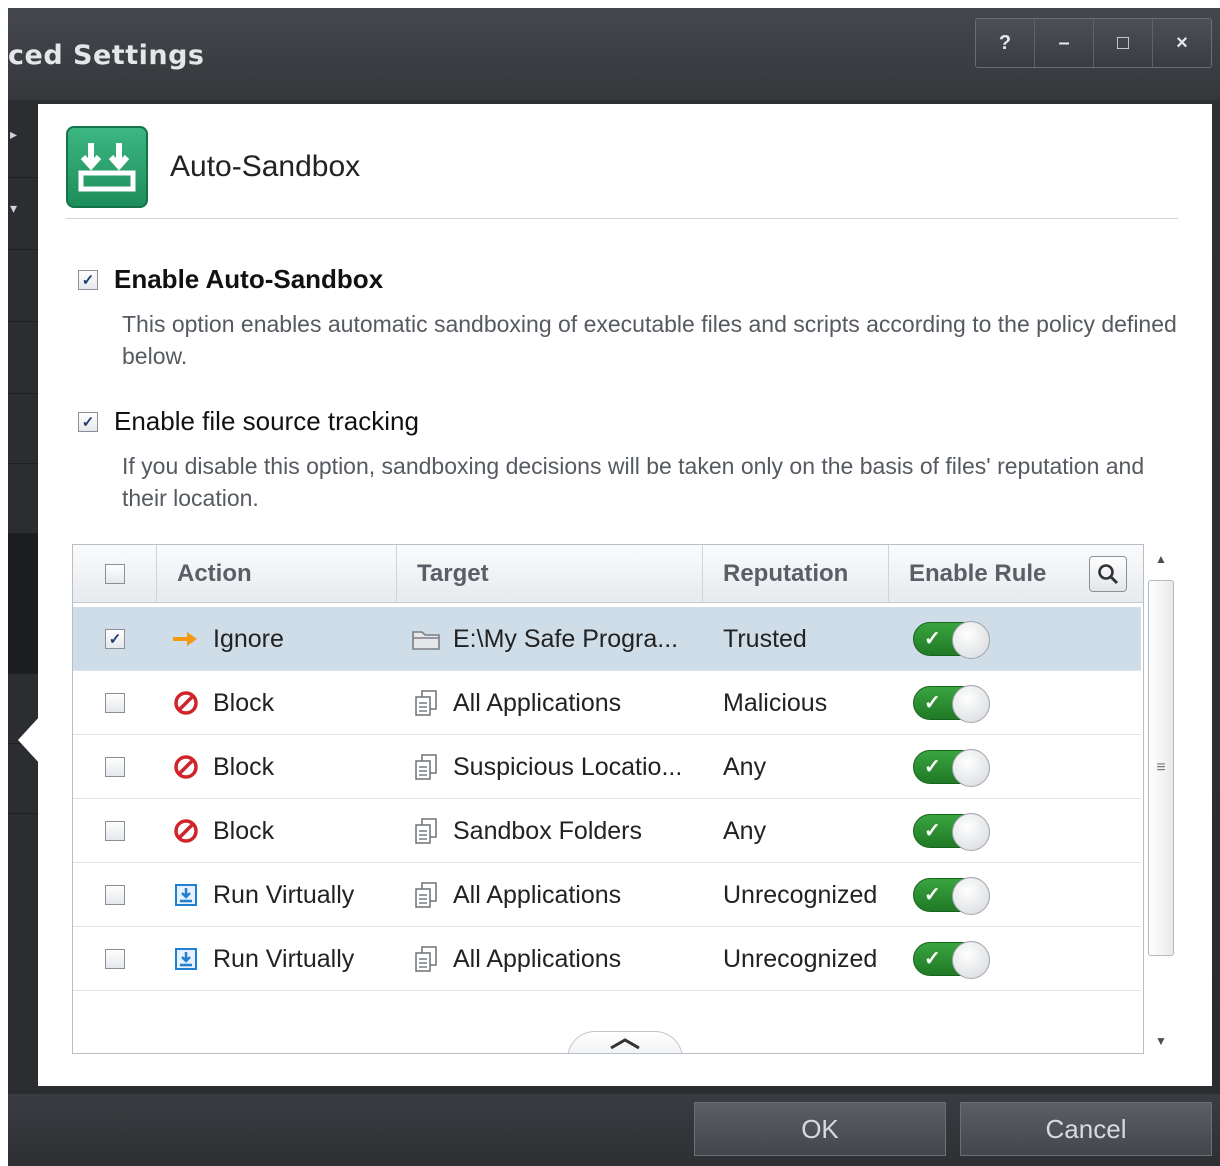  I want to click on maximize-button: □, so click(1123, 43).